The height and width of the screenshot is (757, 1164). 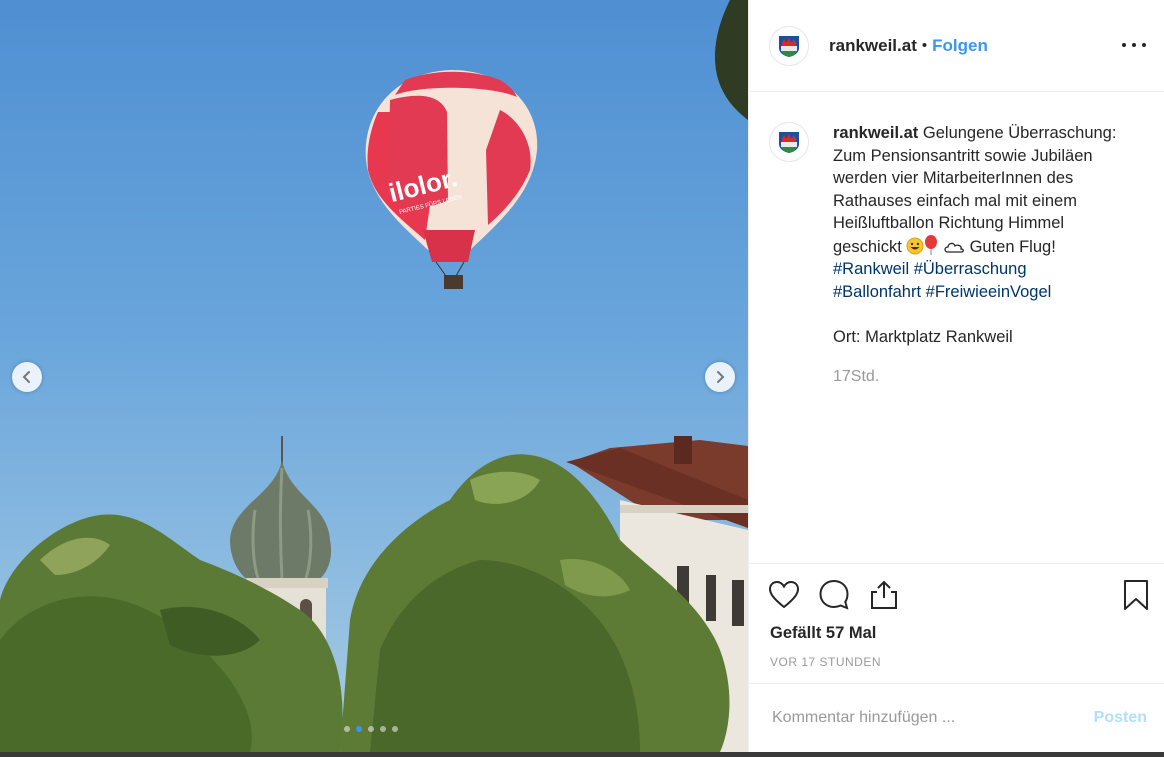 I want to click on action-bar: Gefällt 57 Mal VOR 17 STUNDEN, so click(x=956, y=623).